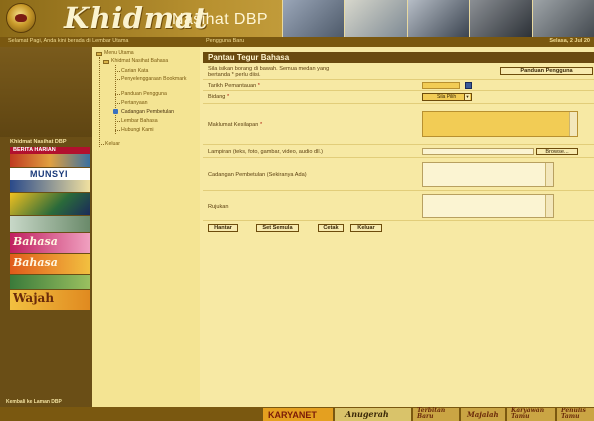 The image size is (594, 421). I want to click on date-input, so click(441, 85).